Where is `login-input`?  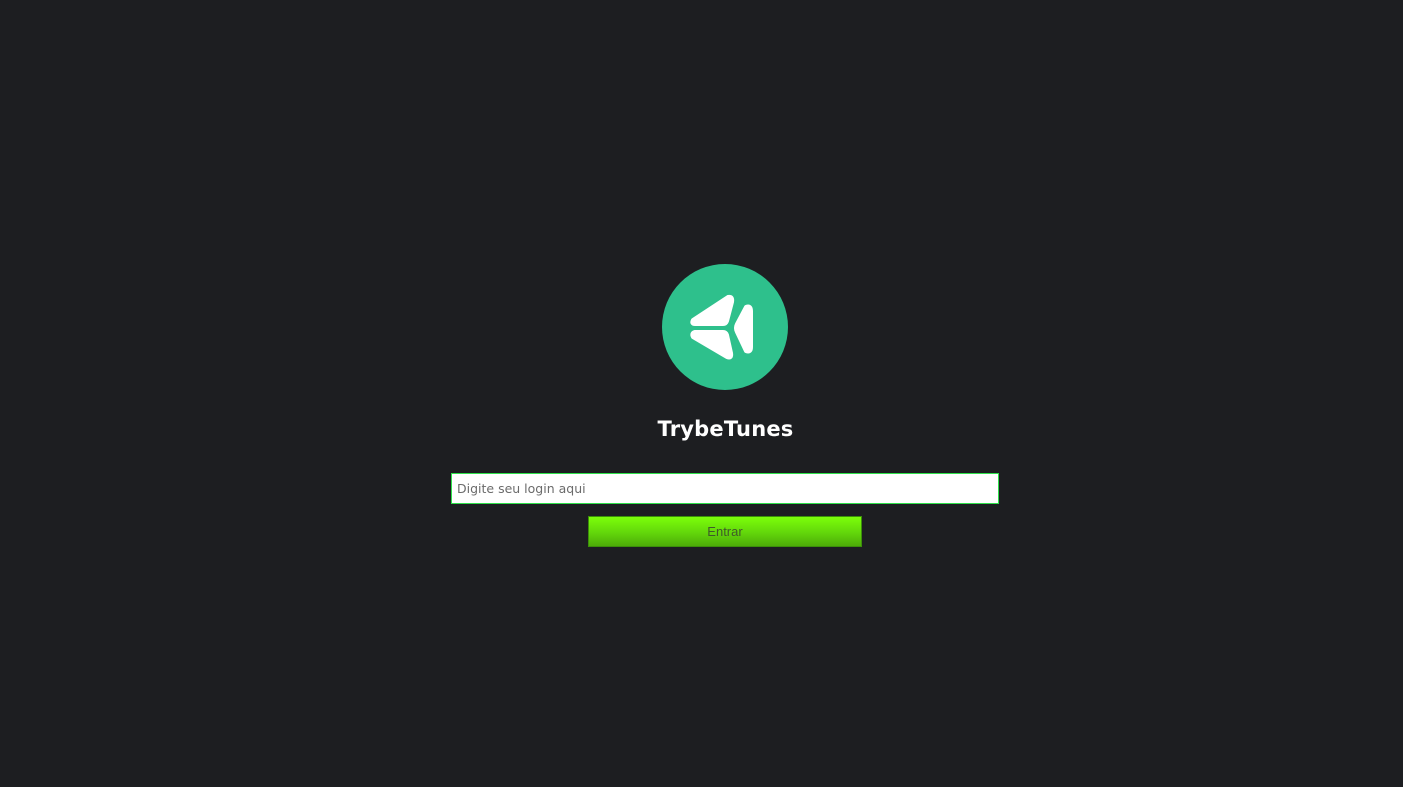
login-input is located at coordinates (725, 488).